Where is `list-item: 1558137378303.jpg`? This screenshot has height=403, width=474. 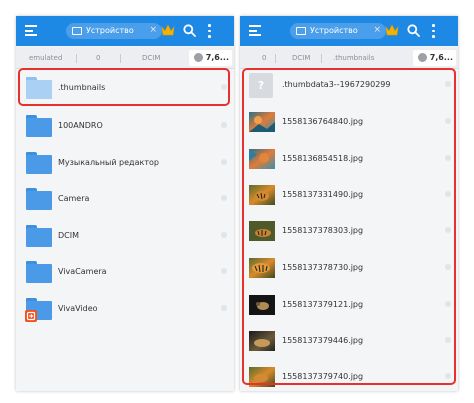
list-item: 1558137378303.jpg is located at coordinates (349, 234).